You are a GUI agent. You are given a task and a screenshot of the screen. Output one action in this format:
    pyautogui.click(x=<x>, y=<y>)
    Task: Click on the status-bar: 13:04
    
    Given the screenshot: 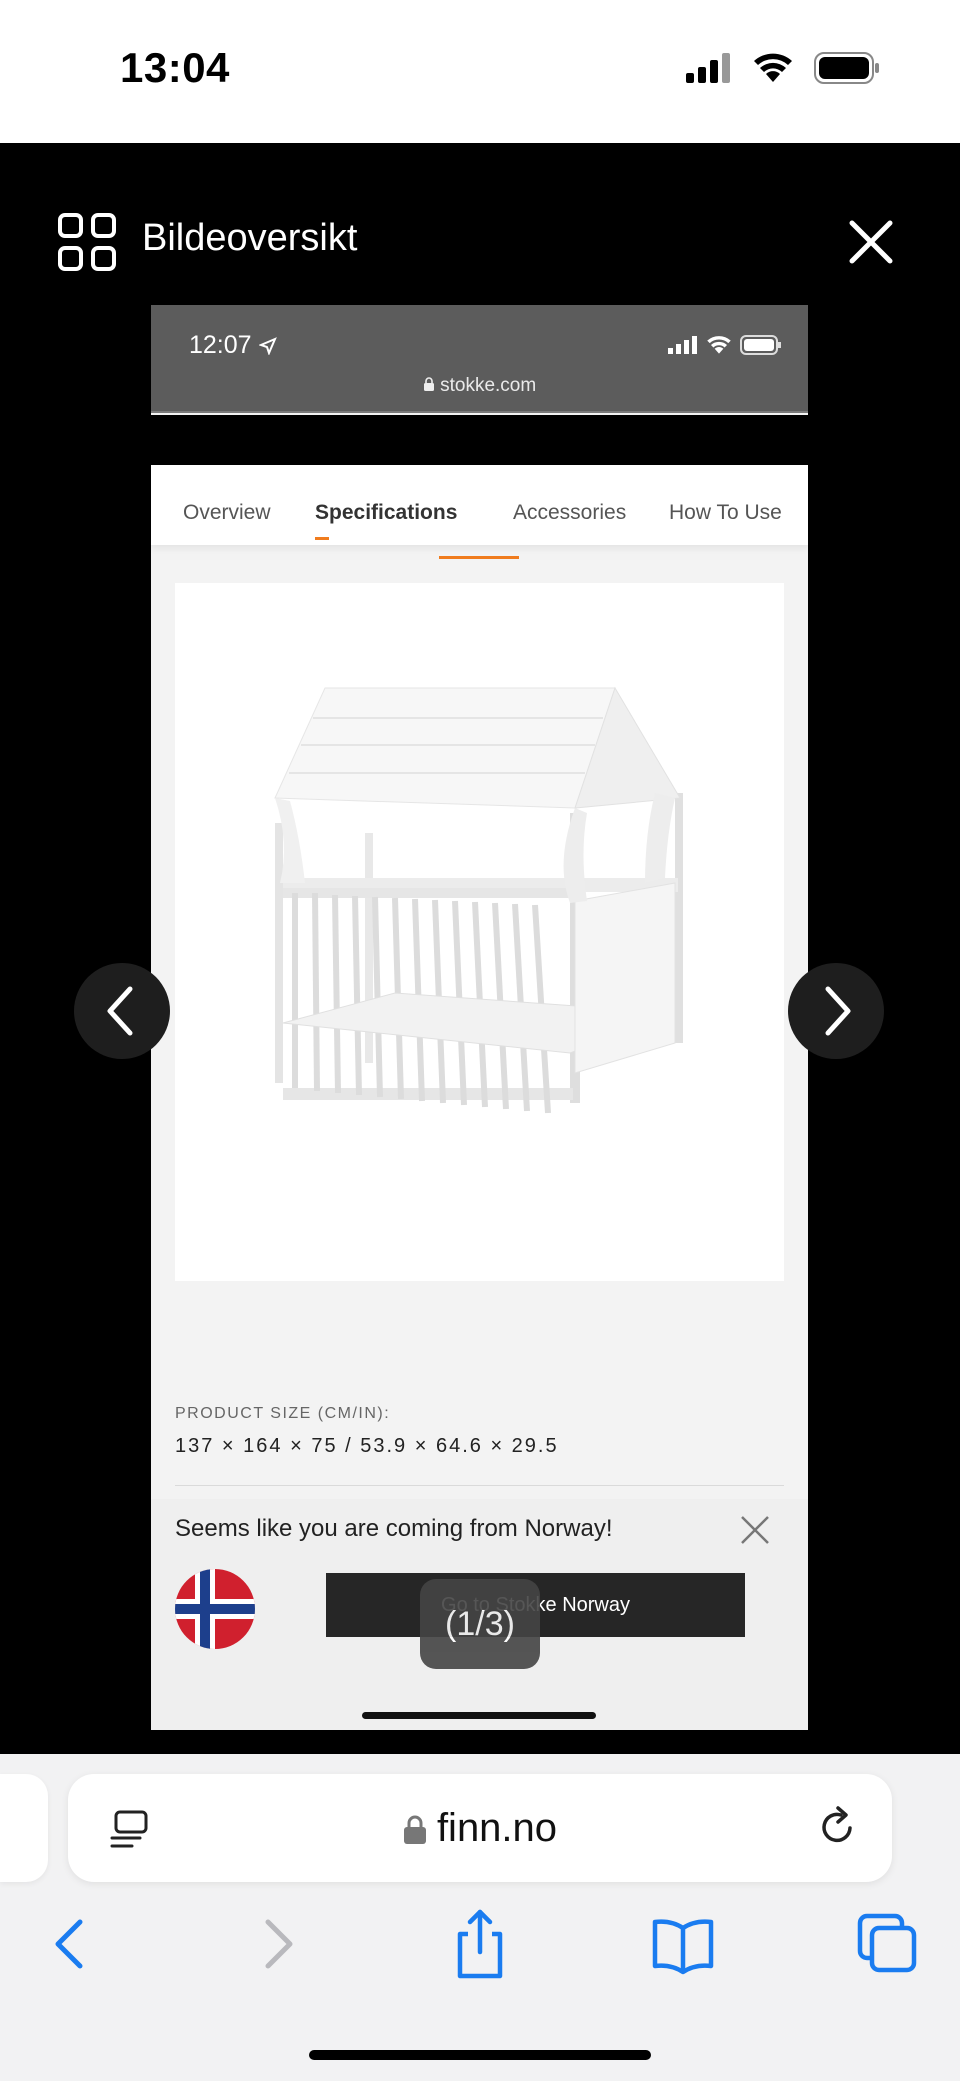 What is the action you would take?
    pyautogui.click(x=480, y=71)
    